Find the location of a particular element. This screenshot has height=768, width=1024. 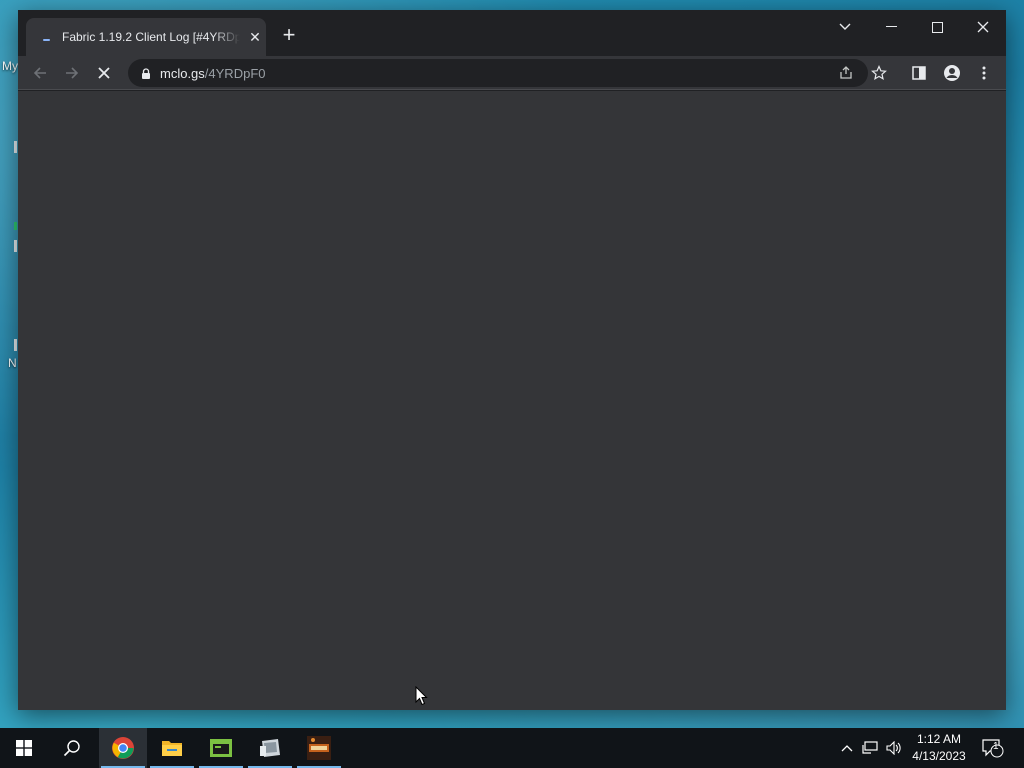

network-button is located at coordinates (870, 748).